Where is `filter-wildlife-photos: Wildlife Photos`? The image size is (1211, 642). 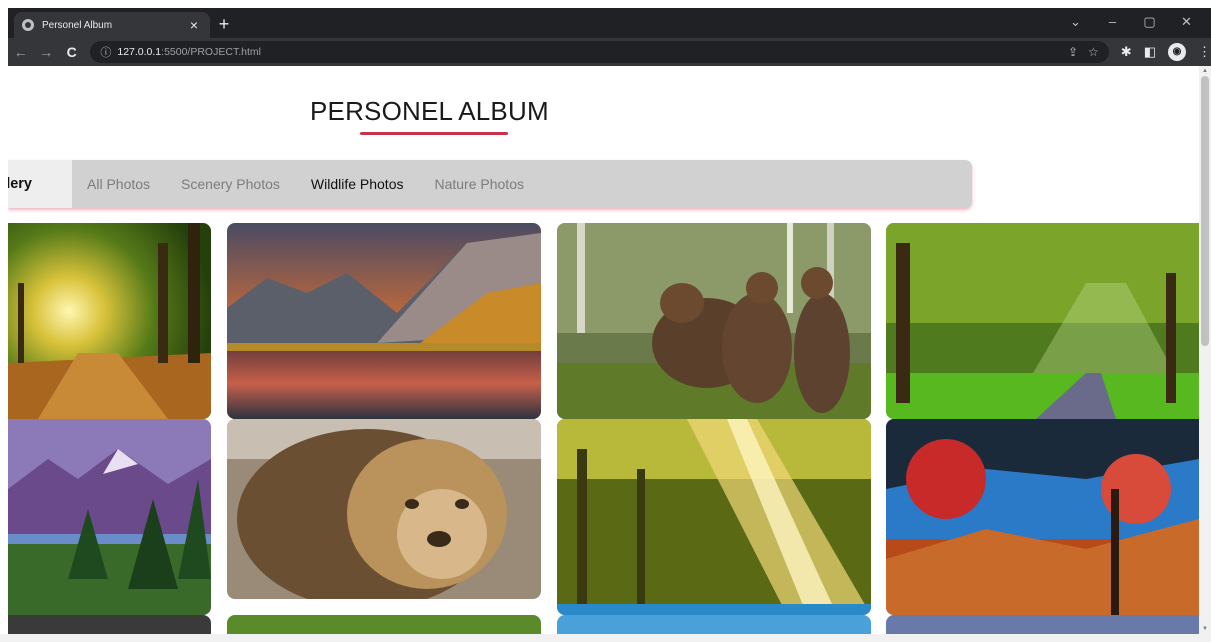 filter-wildlife-photos: Wildlife Photos is located at coordinates (357, 184).